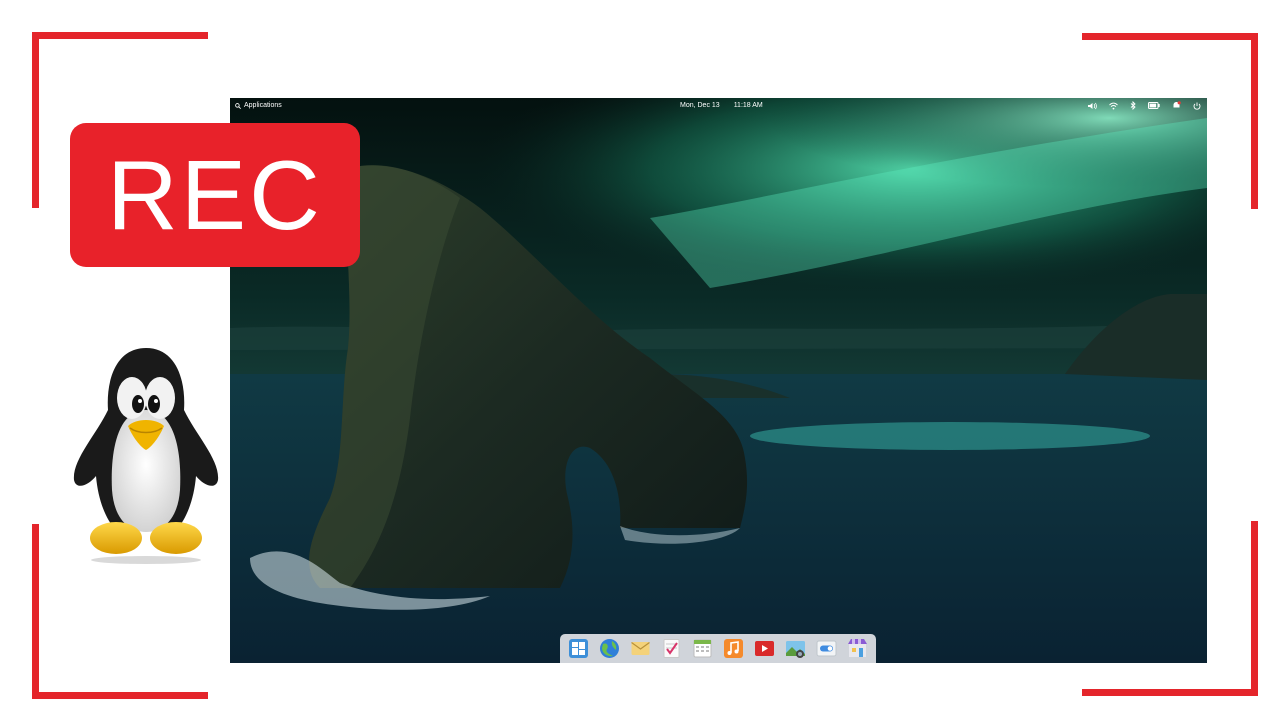 This screenshot has height=720, width=1280. I want to click on dock, so click(718, 648).